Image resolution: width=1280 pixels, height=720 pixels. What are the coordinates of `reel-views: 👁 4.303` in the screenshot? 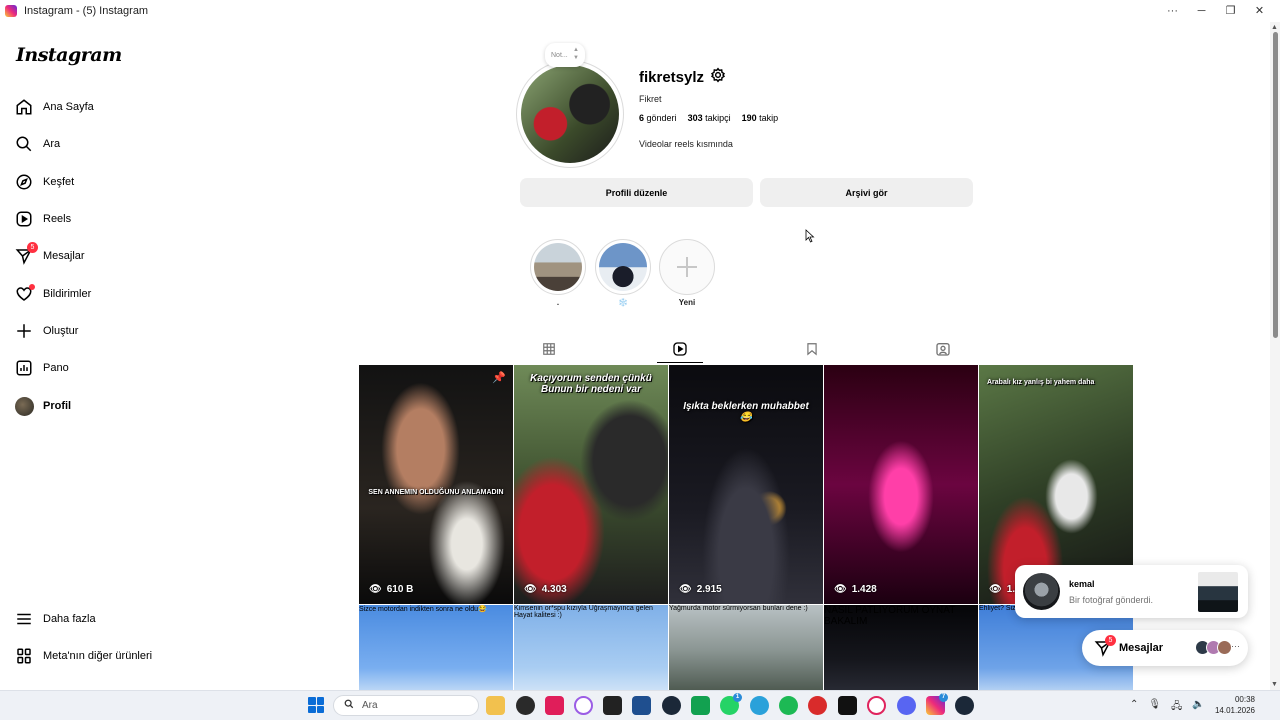 It's located at (545, 589).